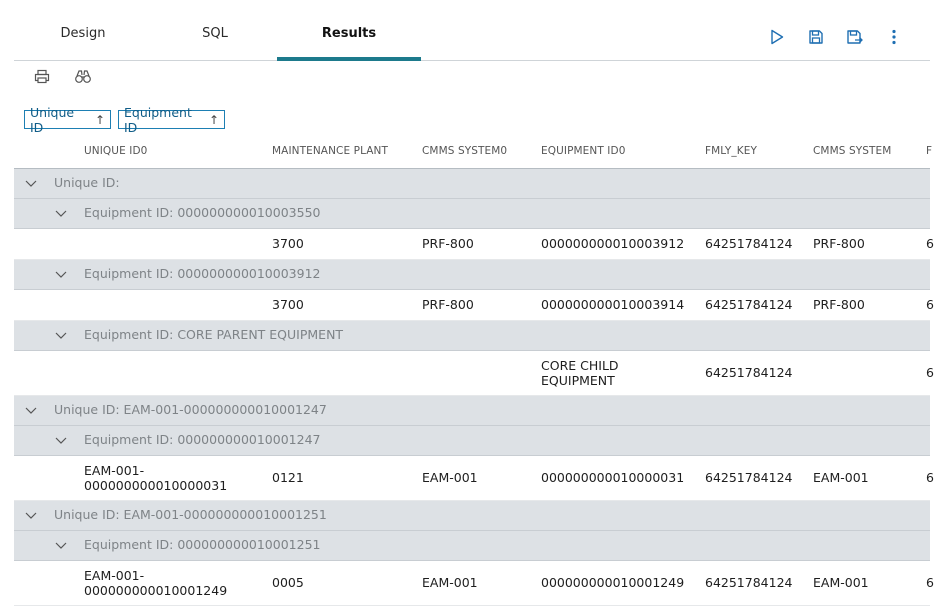 The width and height of the screenshot is (944, 606). Describe the element at coordinates (583, 151) in the screenshot. I see `column-header-equipment-id0: EQUIPMENT ID0` at that location.